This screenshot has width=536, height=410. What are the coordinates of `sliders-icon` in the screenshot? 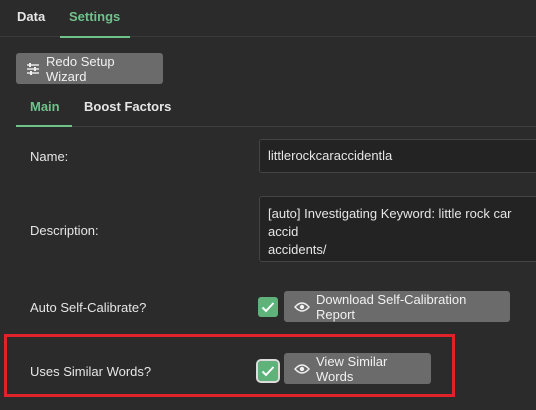 It's located at (33, 68).